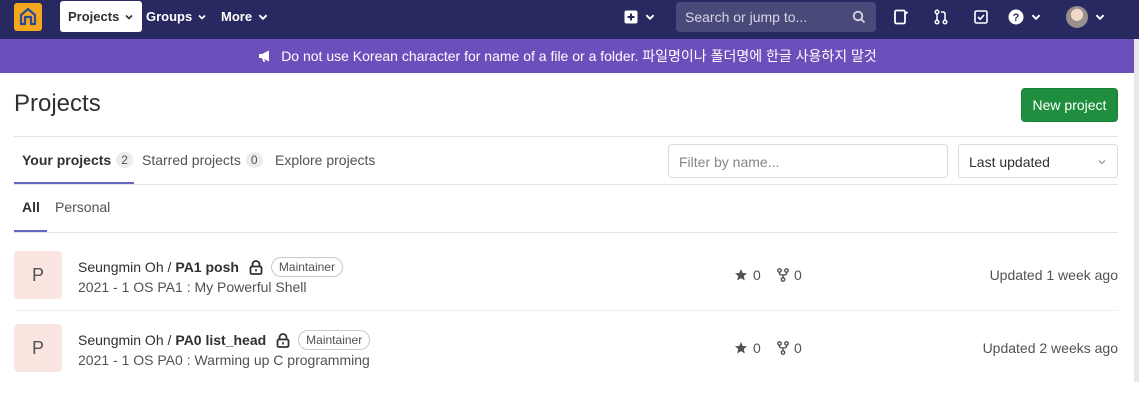 This screenshot has height=394, width=1139. Describe the element at coordinates (631, 17) in the screenshot. I see `plus-square-icon` at that location.